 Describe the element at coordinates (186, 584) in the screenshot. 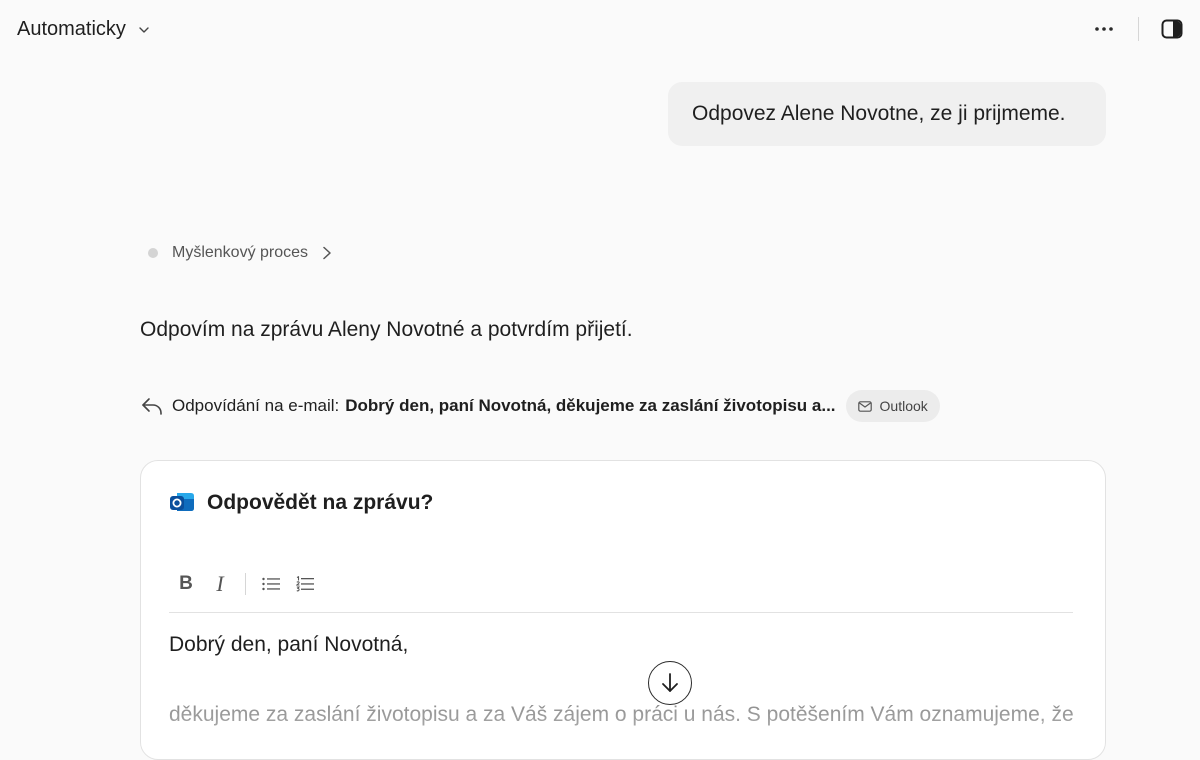

I see `bold-button: B` at that location.